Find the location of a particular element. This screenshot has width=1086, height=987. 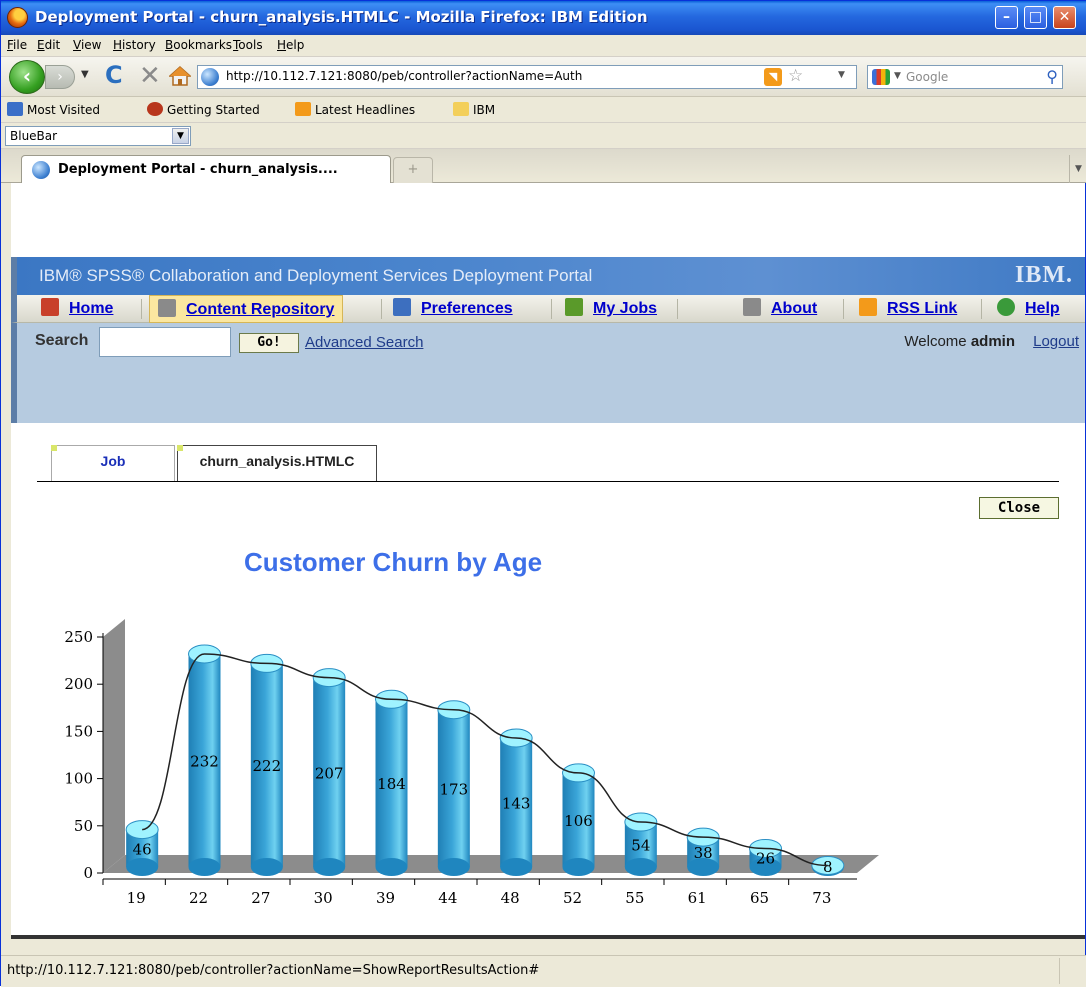

tab-churn-analysis: churn_analysis.HTMLC is located at coordinates (277, 463).